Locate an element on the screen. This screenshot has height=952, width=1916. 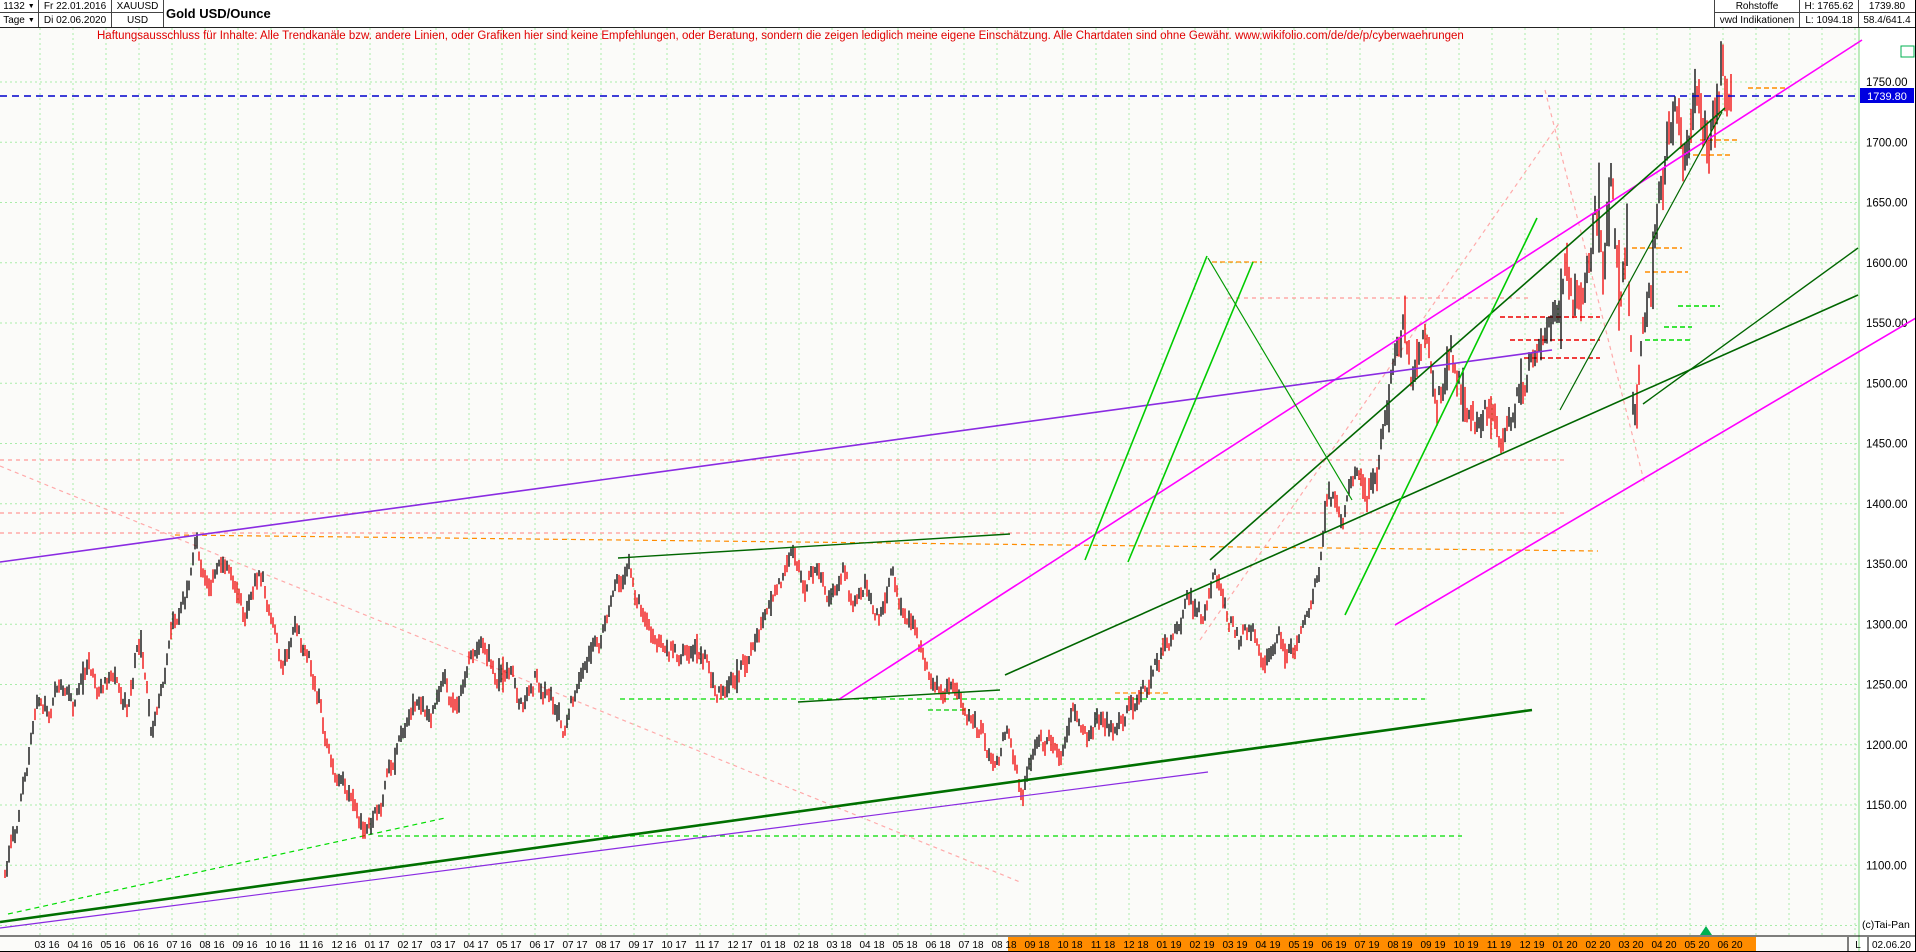
y-axis-tick-label: 1500.00 is located at coordinates (1887, 384).